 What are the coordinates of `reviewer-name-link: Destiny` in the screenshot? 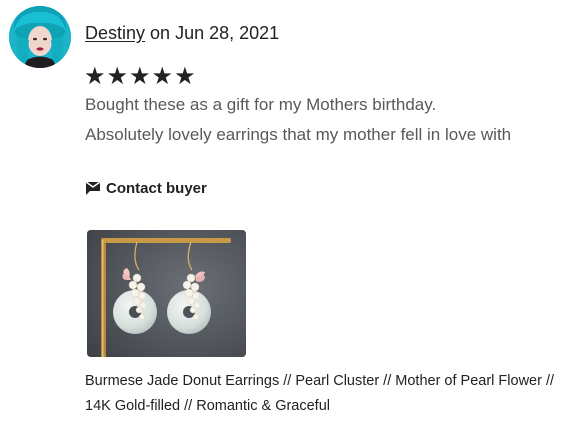 It's located at (115, 33).